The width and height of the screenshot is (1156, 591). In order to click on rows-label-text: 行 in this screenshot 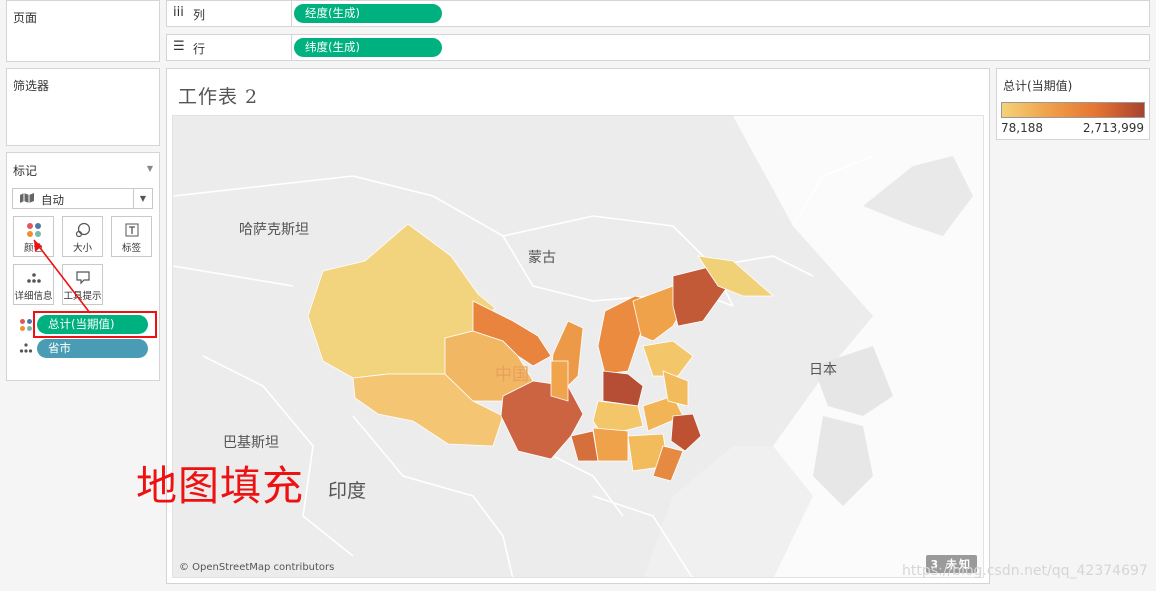, I will do `click(199, 49)`.